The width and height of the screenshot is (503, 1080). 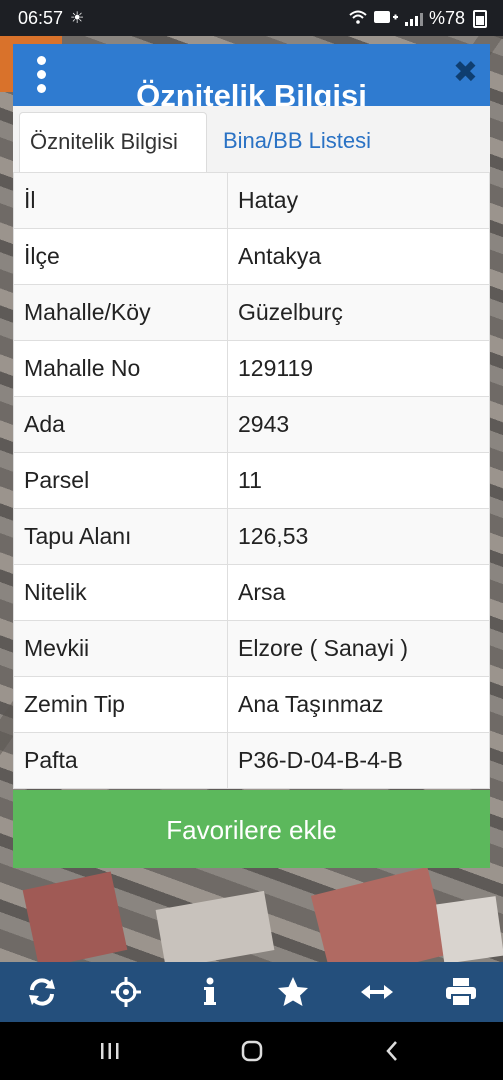 I want to click on attr-key: Mahalle No, so click(x=120, y=368).